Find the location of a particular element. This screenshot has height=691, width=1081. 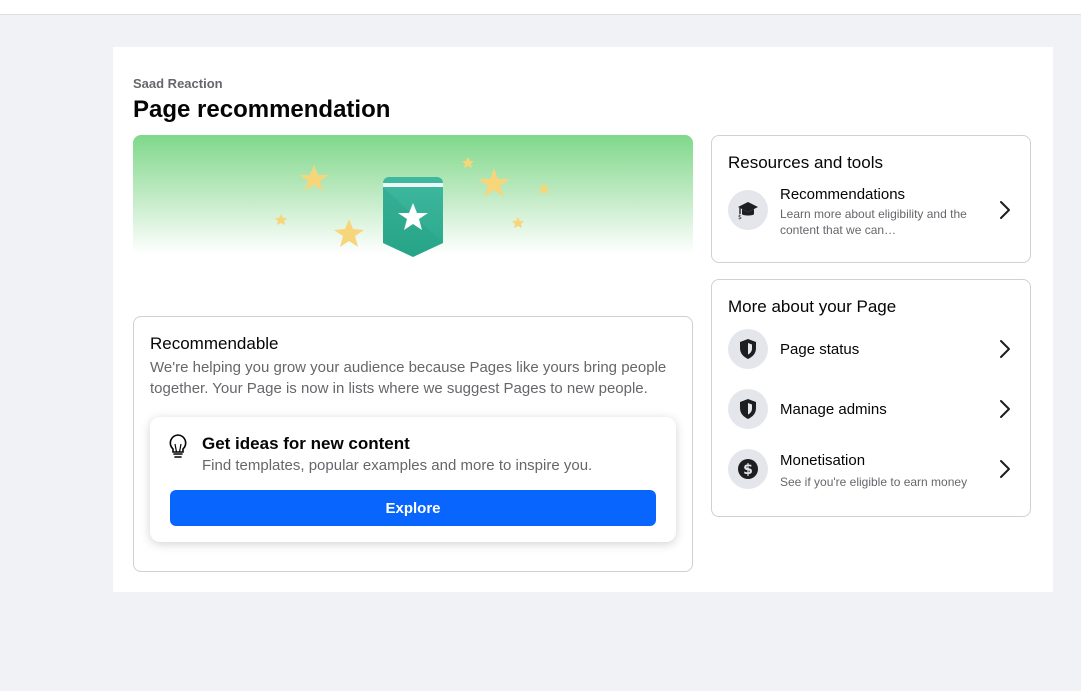

manage-admins-label: Manage admins is located at coordinates (833, 409).